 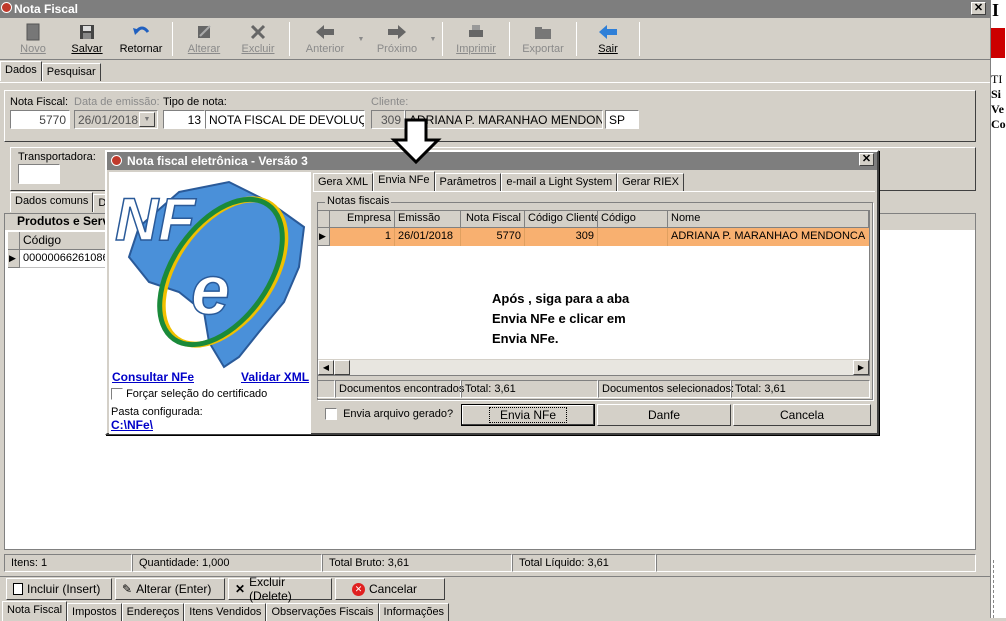 What do you see at coordinates (802, 415) in the screenshot?
I see `cancela-button: Cancela` at bounding box center [802, 415].